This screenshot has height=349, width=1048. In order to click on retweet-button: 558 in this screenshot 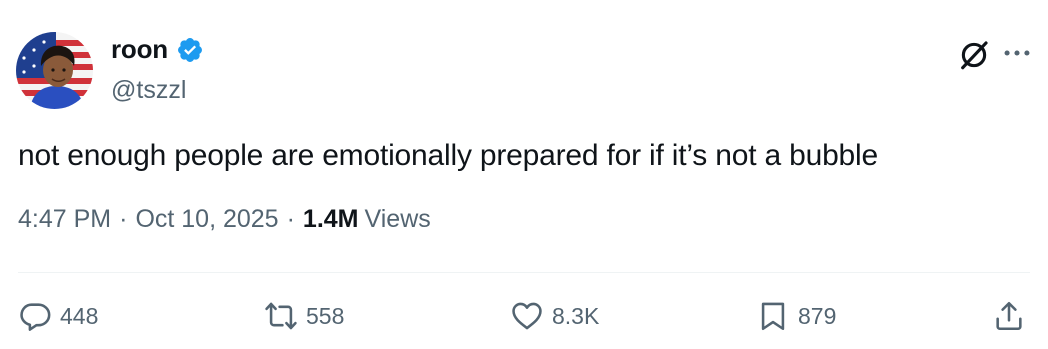, I will do `click(304, 316)`.